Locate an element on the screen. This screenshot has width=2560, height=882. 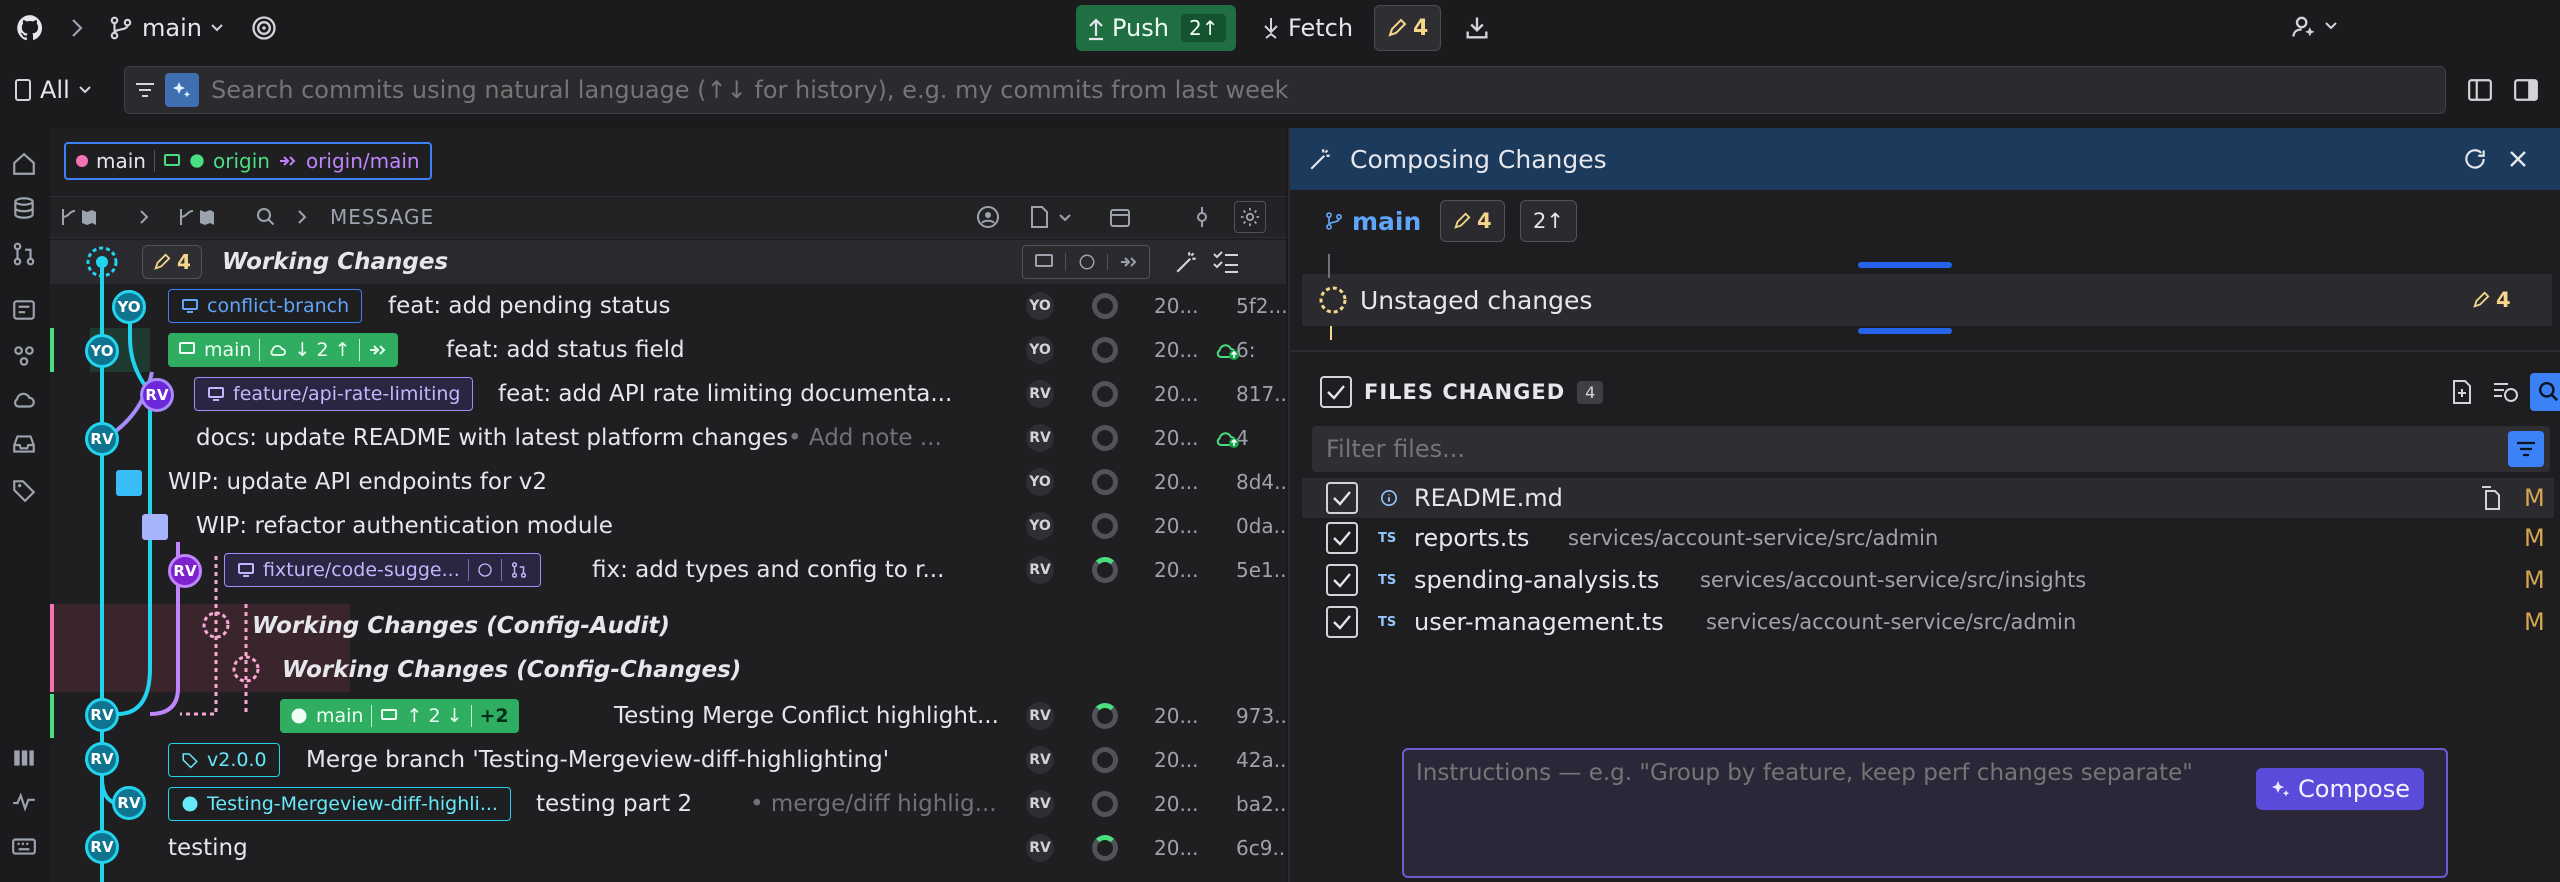
layout-right-icon is located at coordinates (2526, 90).